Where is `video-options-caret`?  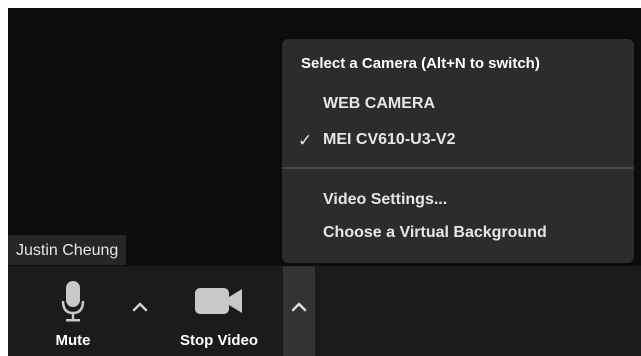 video-options-caret is located at coordinates (299, 311).